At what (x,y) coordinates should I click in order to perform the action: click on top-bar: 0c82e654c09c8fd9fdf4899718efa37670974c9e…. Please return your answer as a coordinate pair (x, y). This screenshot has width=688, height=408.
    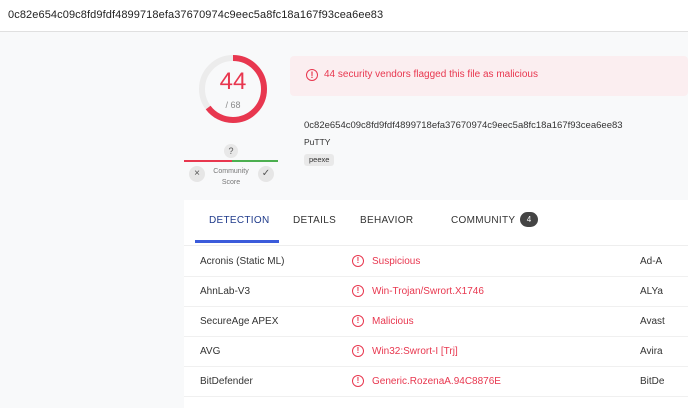
    Looking at the image, I should click on (344, 16).